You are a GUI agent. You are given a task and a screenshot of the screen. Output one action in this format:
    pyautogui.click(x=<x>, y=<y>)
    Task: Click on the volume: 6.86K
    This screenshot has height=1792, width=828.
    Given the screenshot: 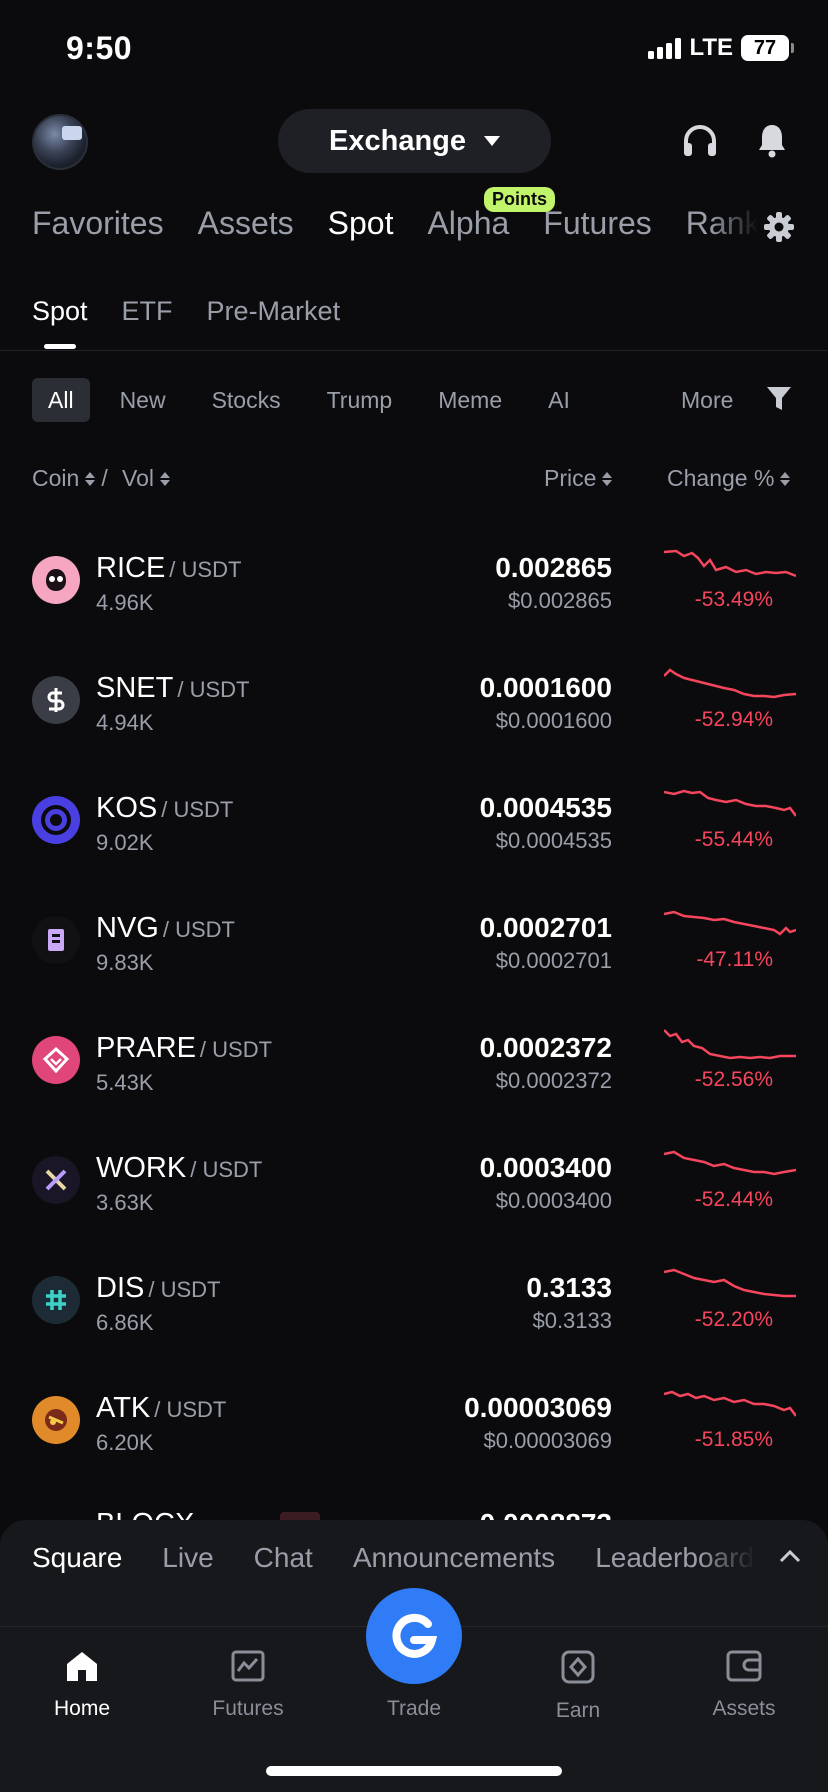 What is the action you would take?
    pyautogui.click(x=125, y=1322)
    